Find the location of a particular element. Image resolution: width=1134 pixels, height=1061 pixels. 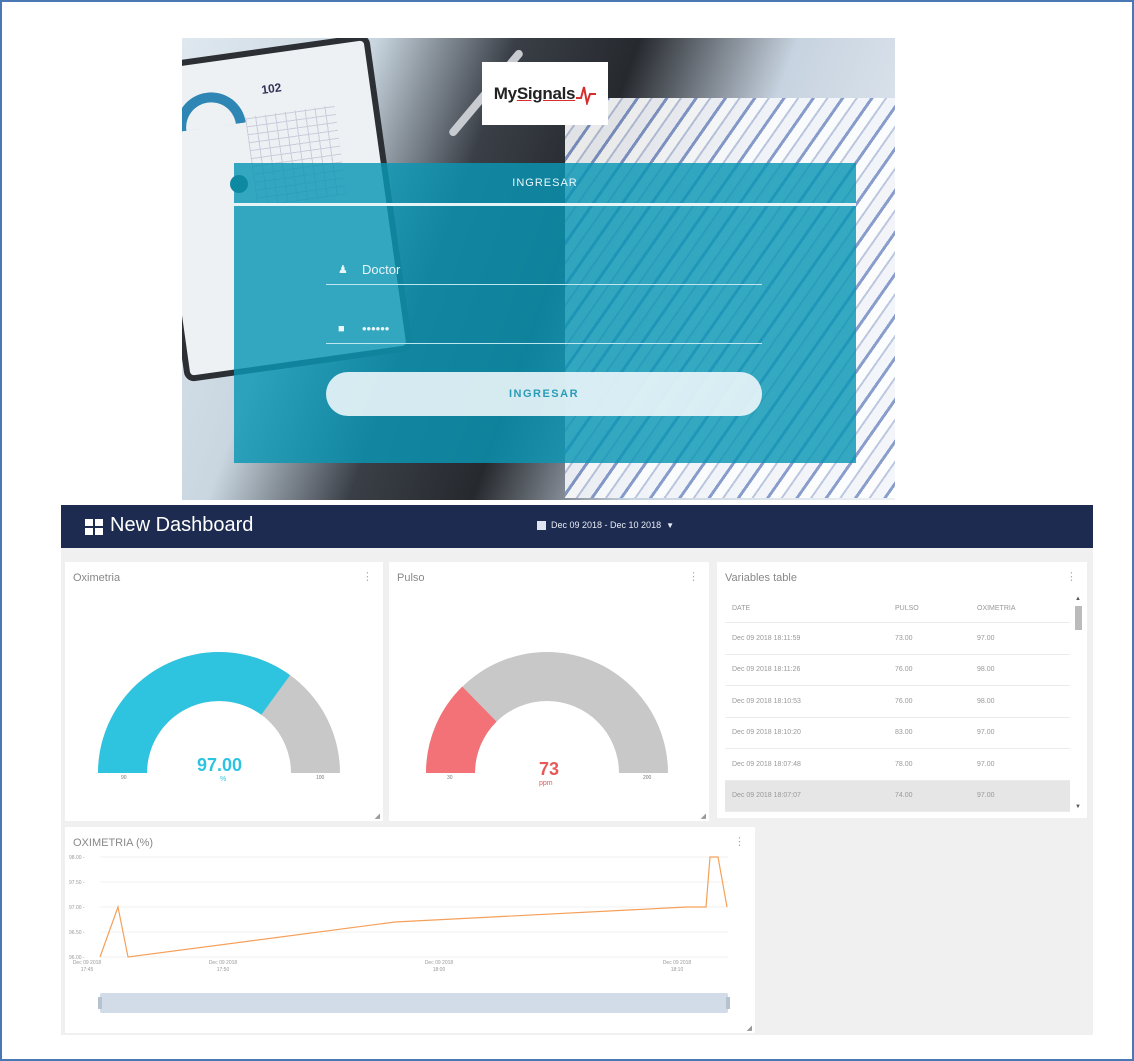

table-cell: Dec 09 2018 18:11:26 is located at coordinates (766, 670).